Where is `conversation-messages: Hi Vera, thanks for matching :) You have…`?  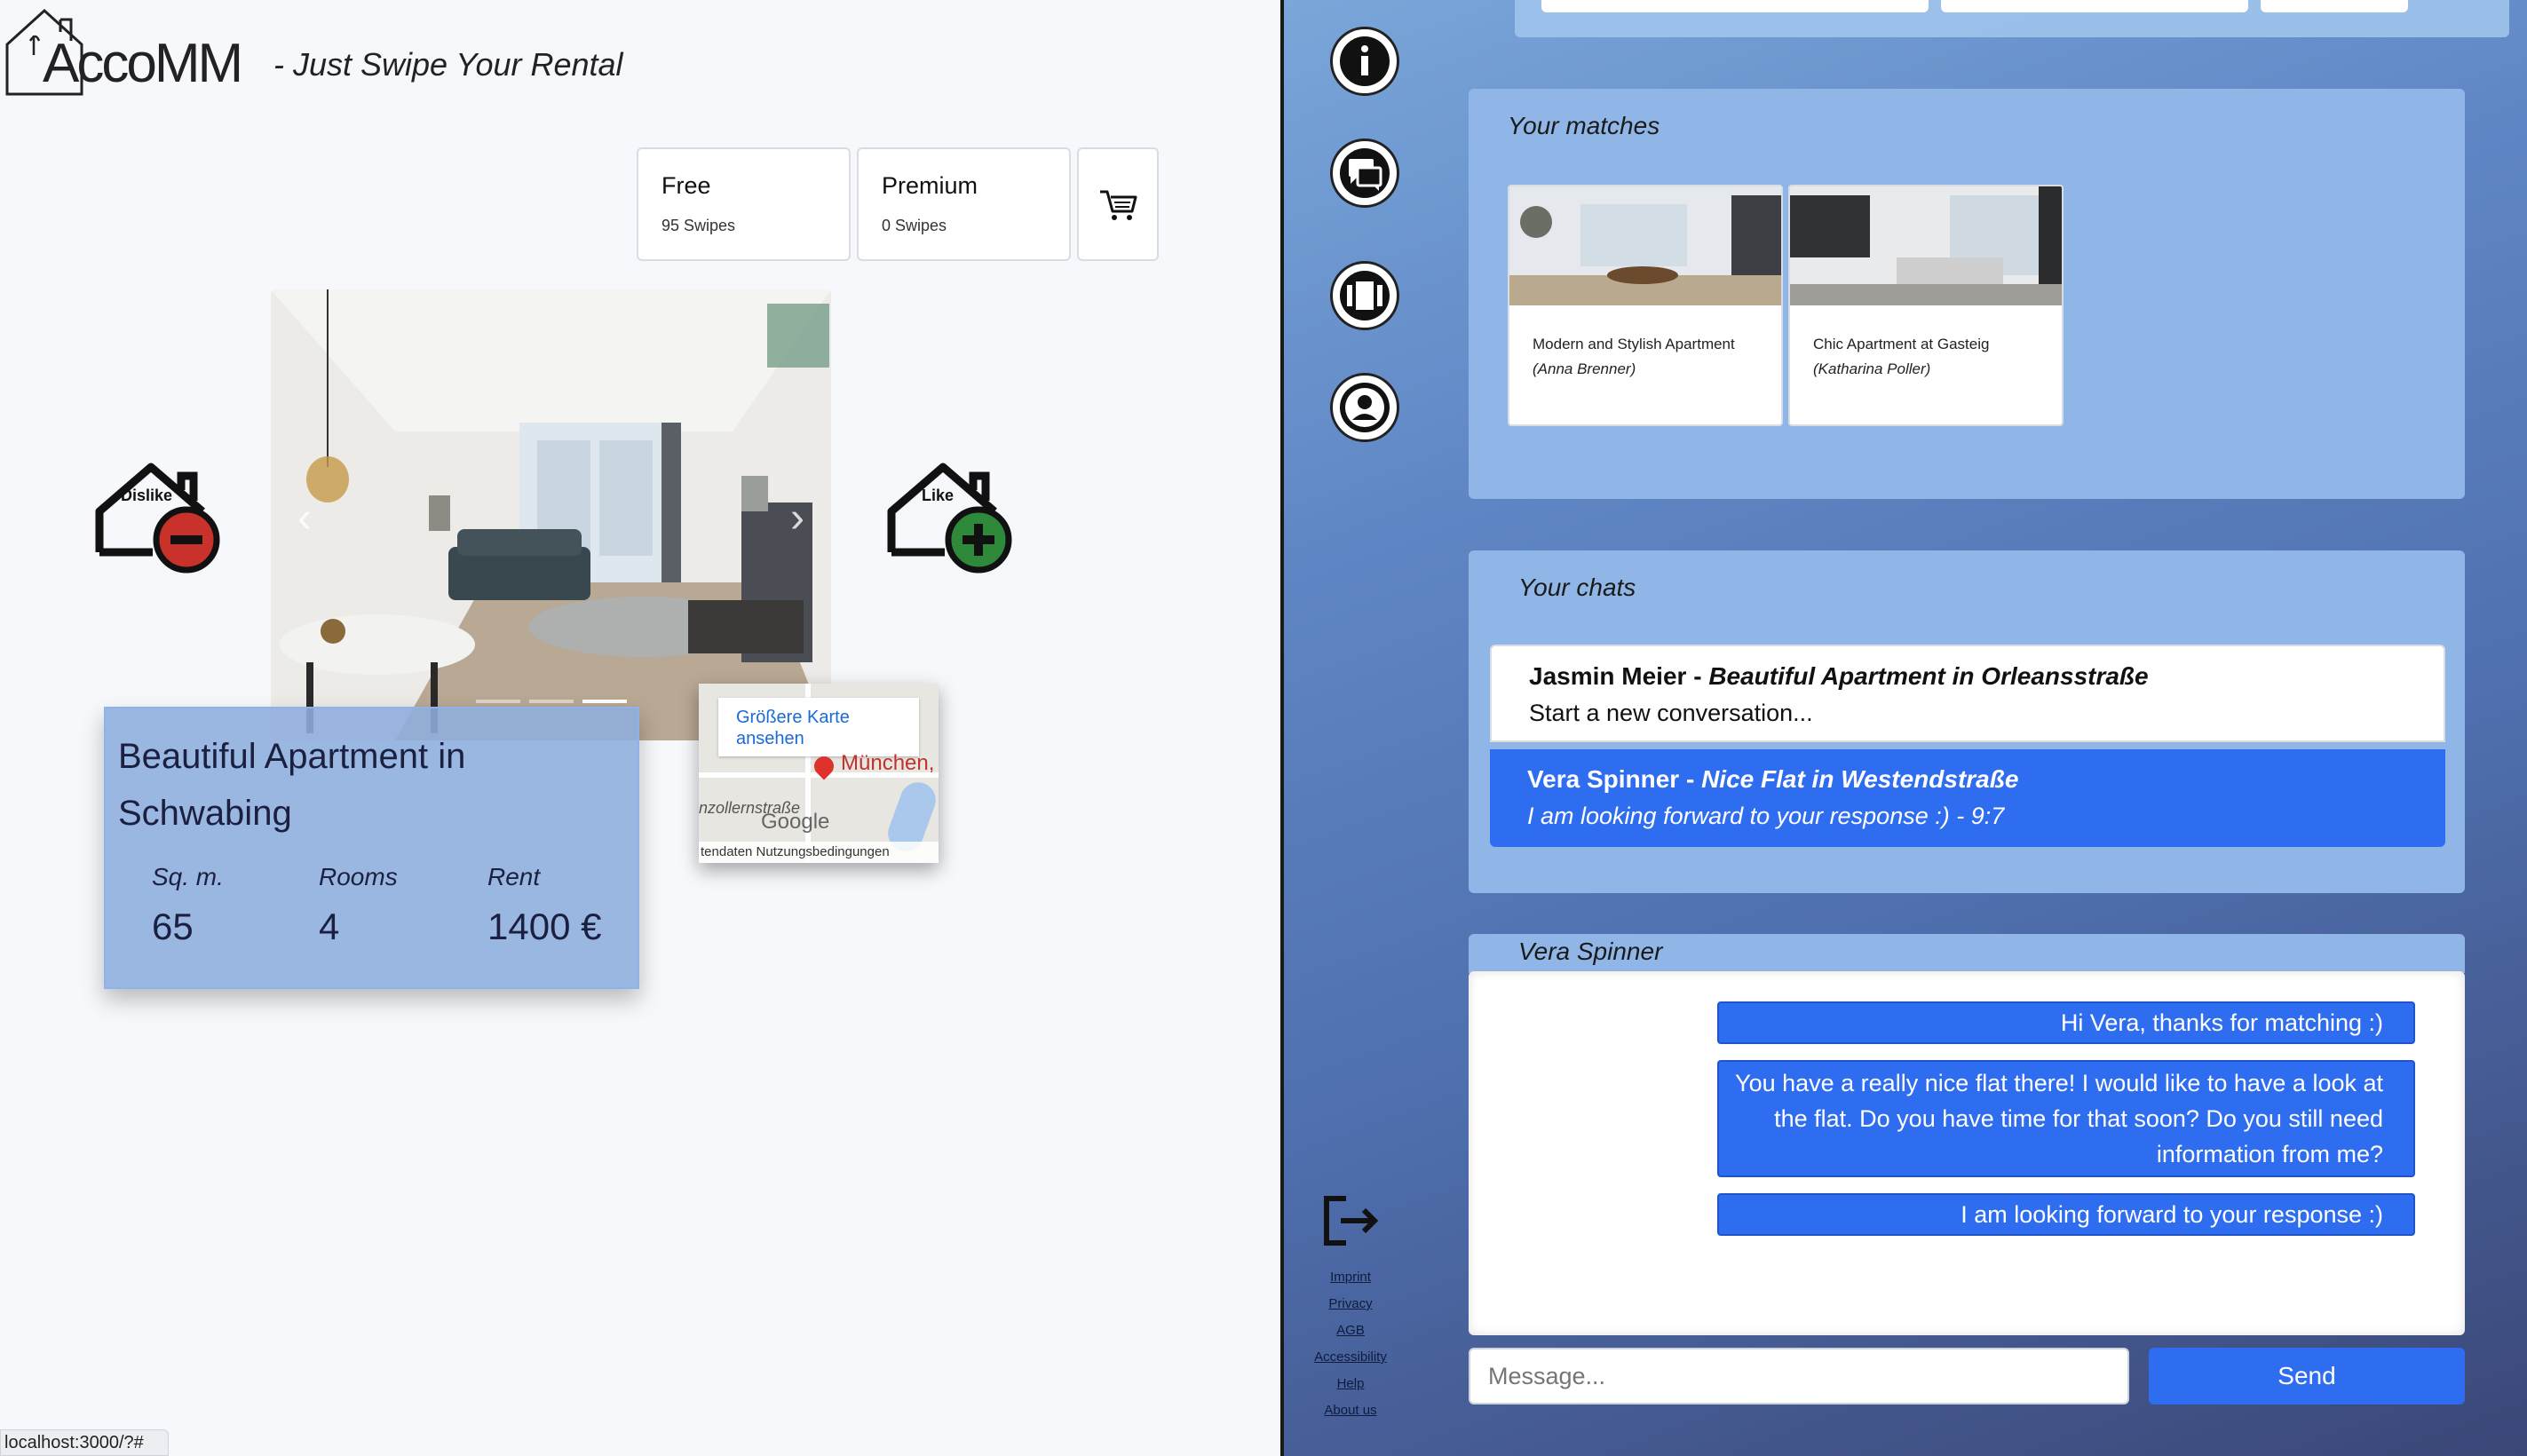
conversation-messages: Hi Vera, thanks for matching :) You have… is located at coordinates (1967, 1153).